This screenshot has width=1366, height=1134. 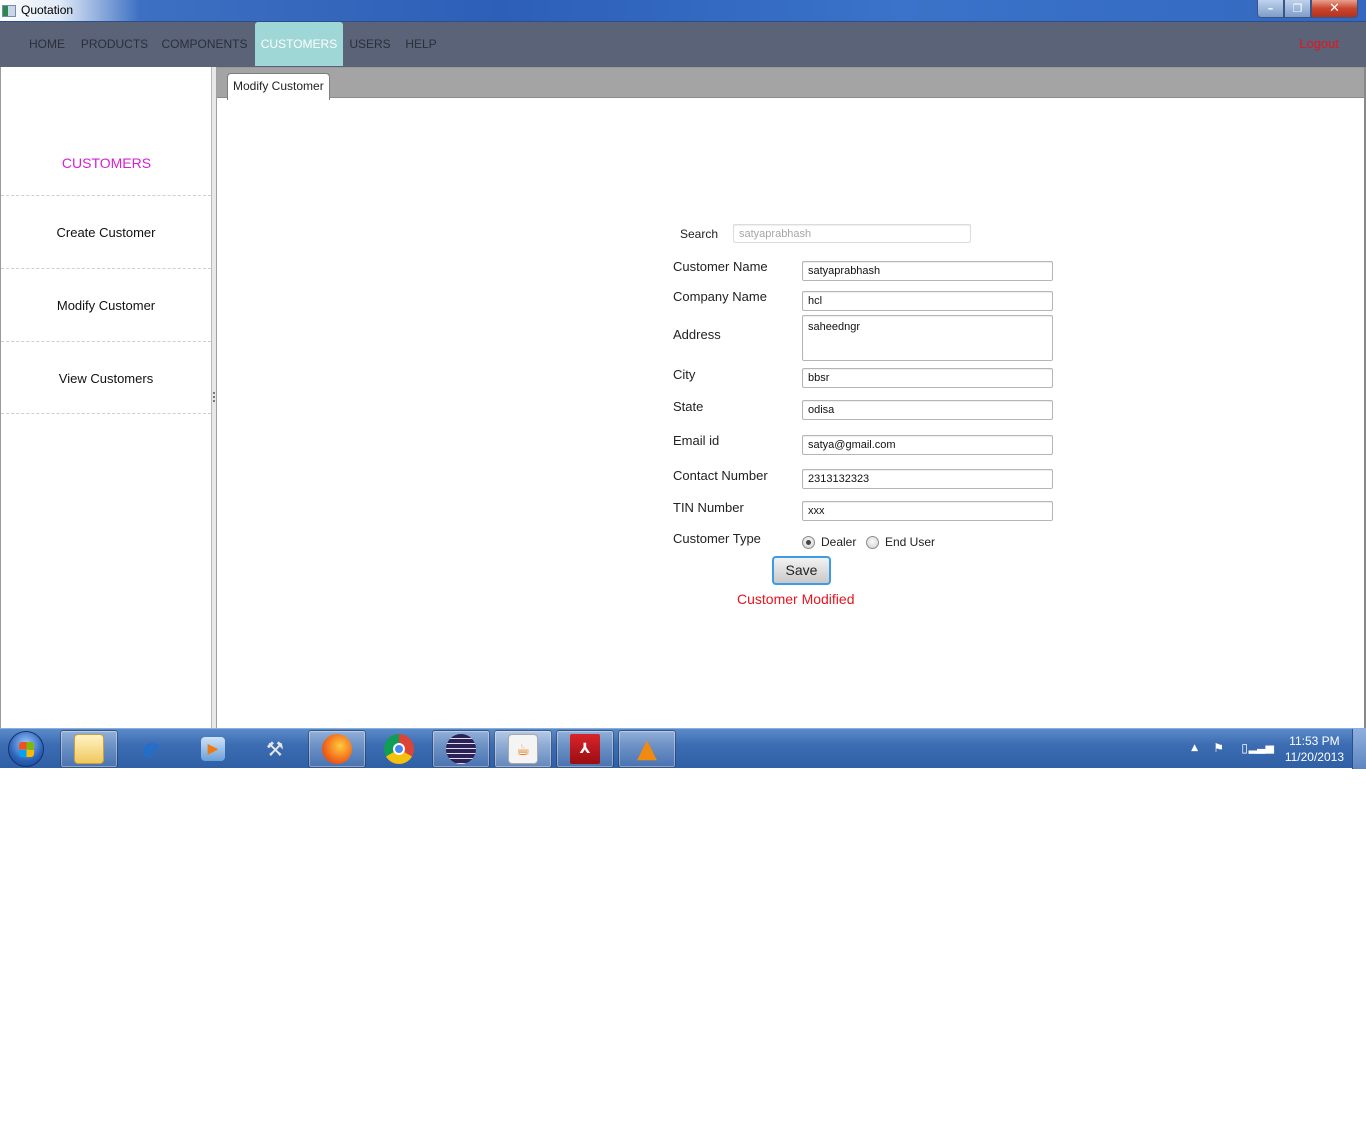 I want to click on search-label: Search, so click(x=699, y=234).